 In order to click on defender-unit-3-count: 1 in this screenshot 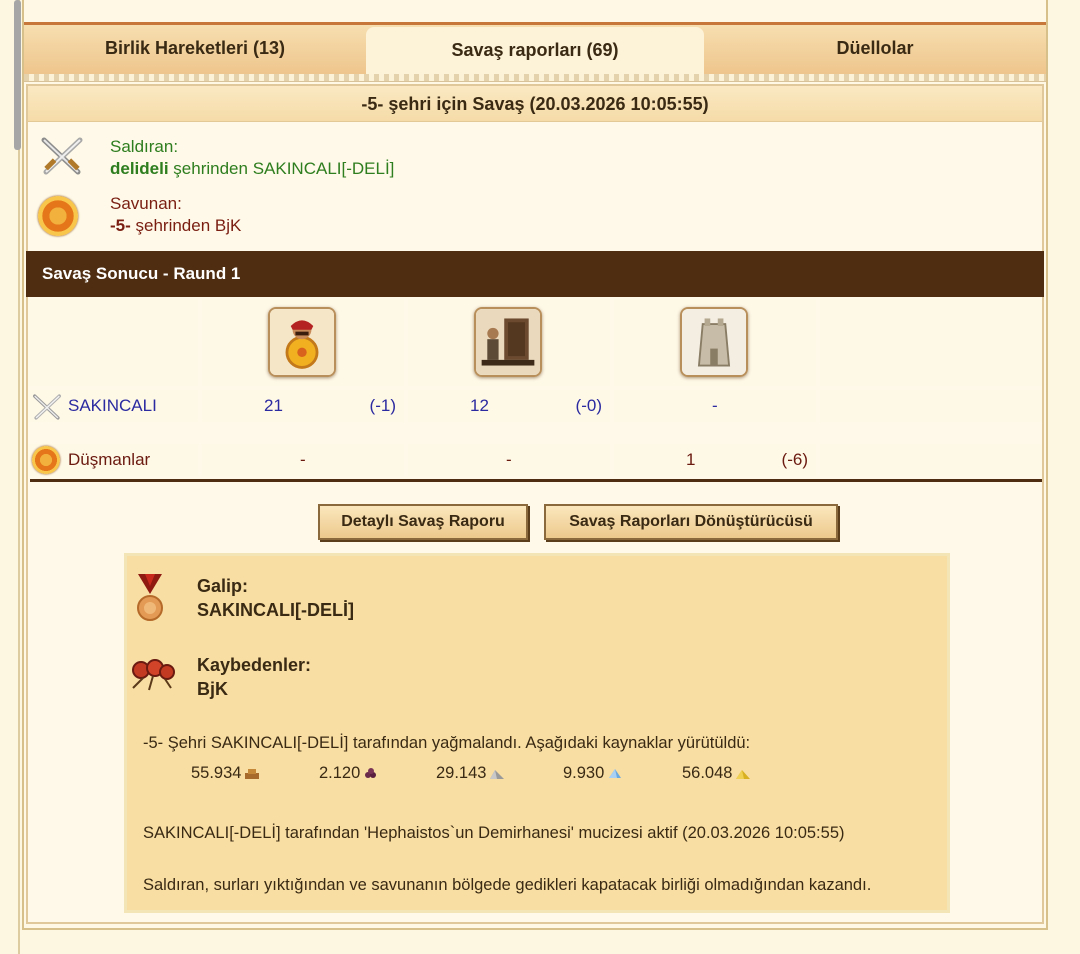, I will do `click(691, 459)`.